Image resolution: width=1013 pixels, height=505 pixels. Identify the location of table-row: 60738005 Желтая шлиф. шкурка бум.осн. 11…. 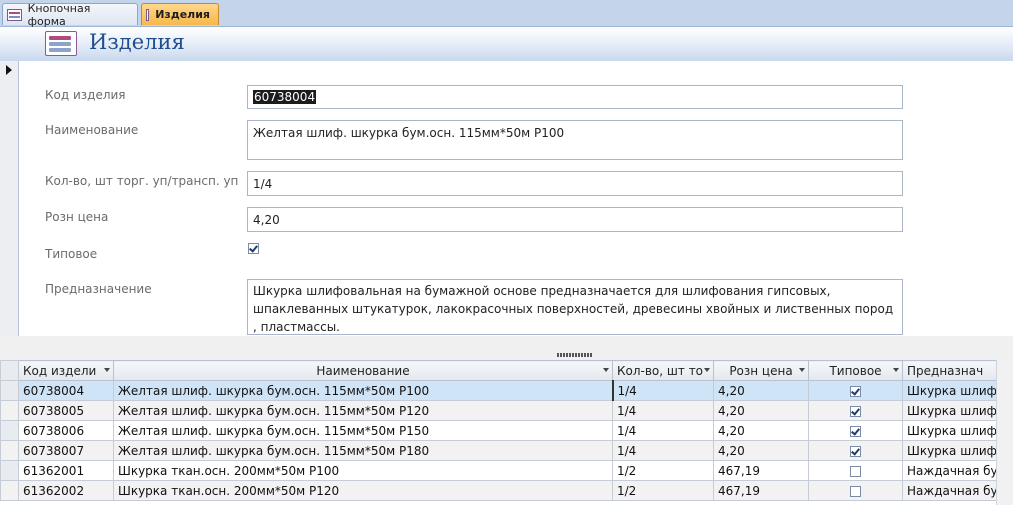
(505, 410).